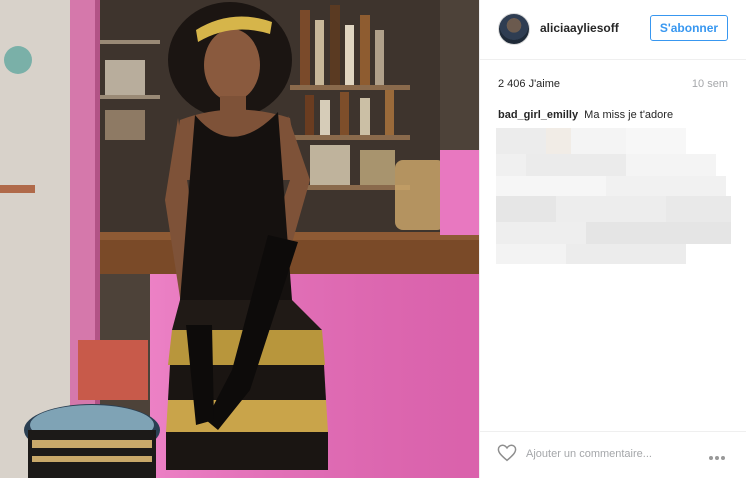 This screenshot has height=478, width=746. I want to click on more-options-icon, so click(719, 453).